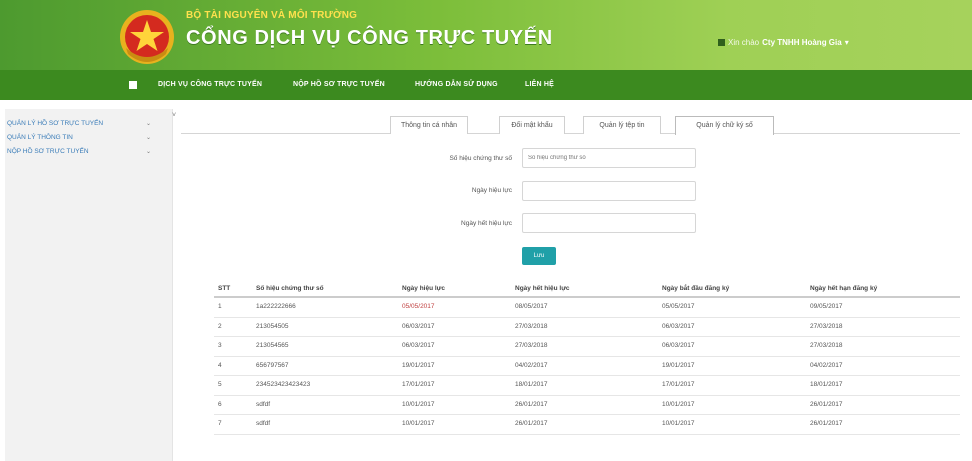 The height and width of the screenshot is (461, 972). What do you see at coordinates (220, 306) in the screenshot?
I see `table-cell: 1` at bounding box center [220, 306].